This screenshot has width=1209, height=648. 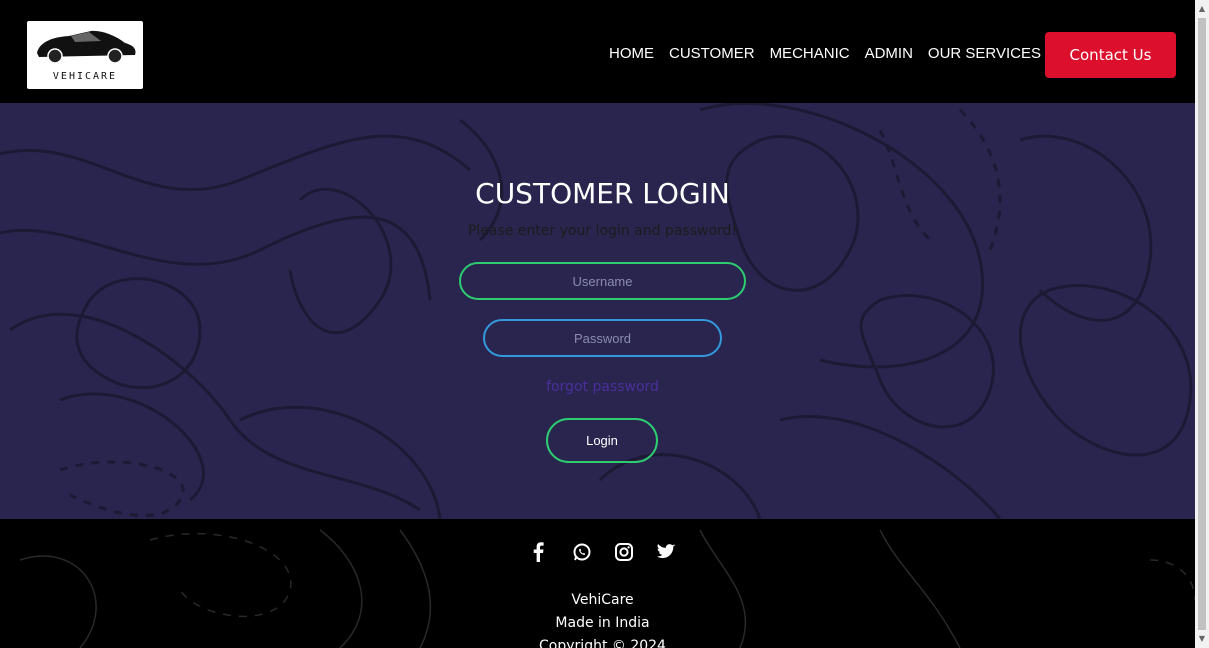 I want to click on scroll-up-icon: ▲, so click(x=1202, y=9).